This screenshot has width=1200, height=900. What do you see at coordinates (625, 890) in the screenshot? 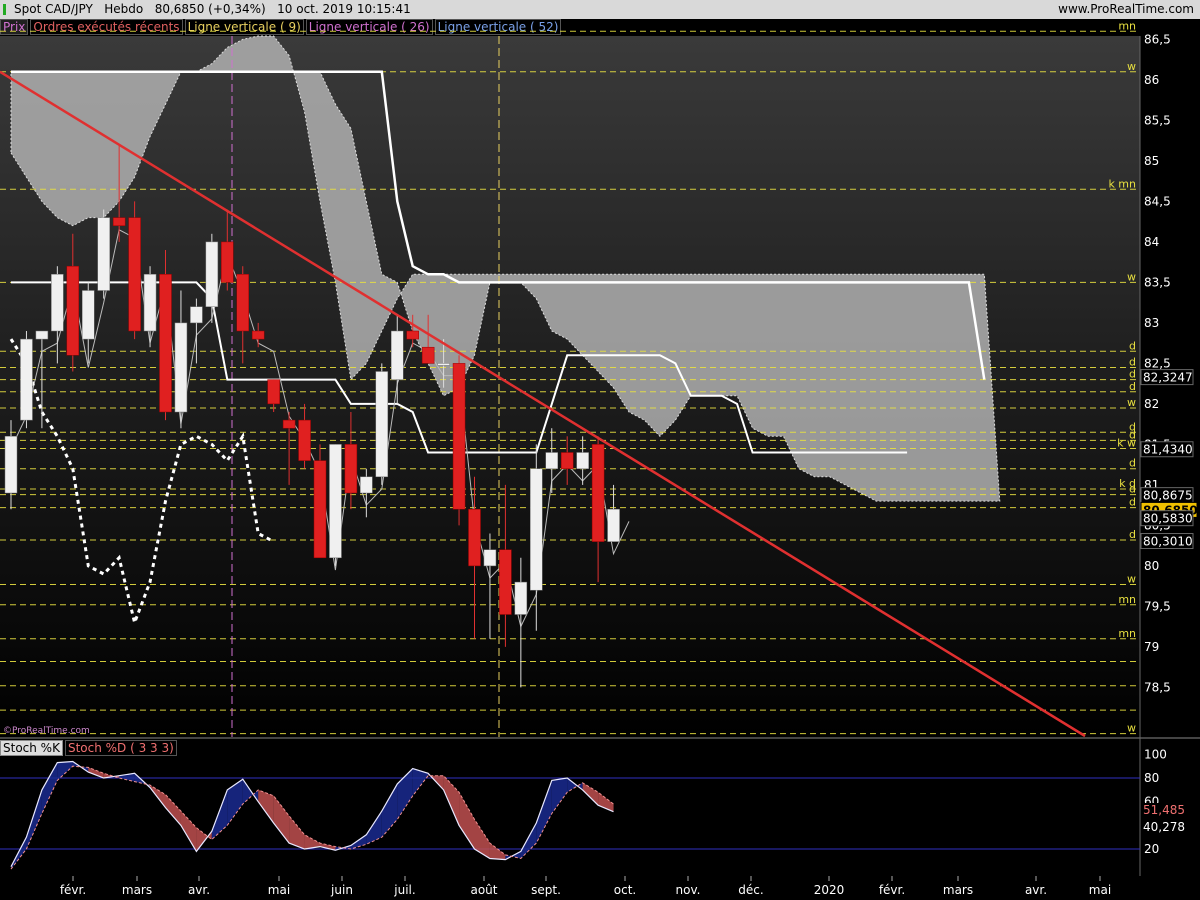
I see `x-tick-label: oct.` at bounding box center [625, 890].